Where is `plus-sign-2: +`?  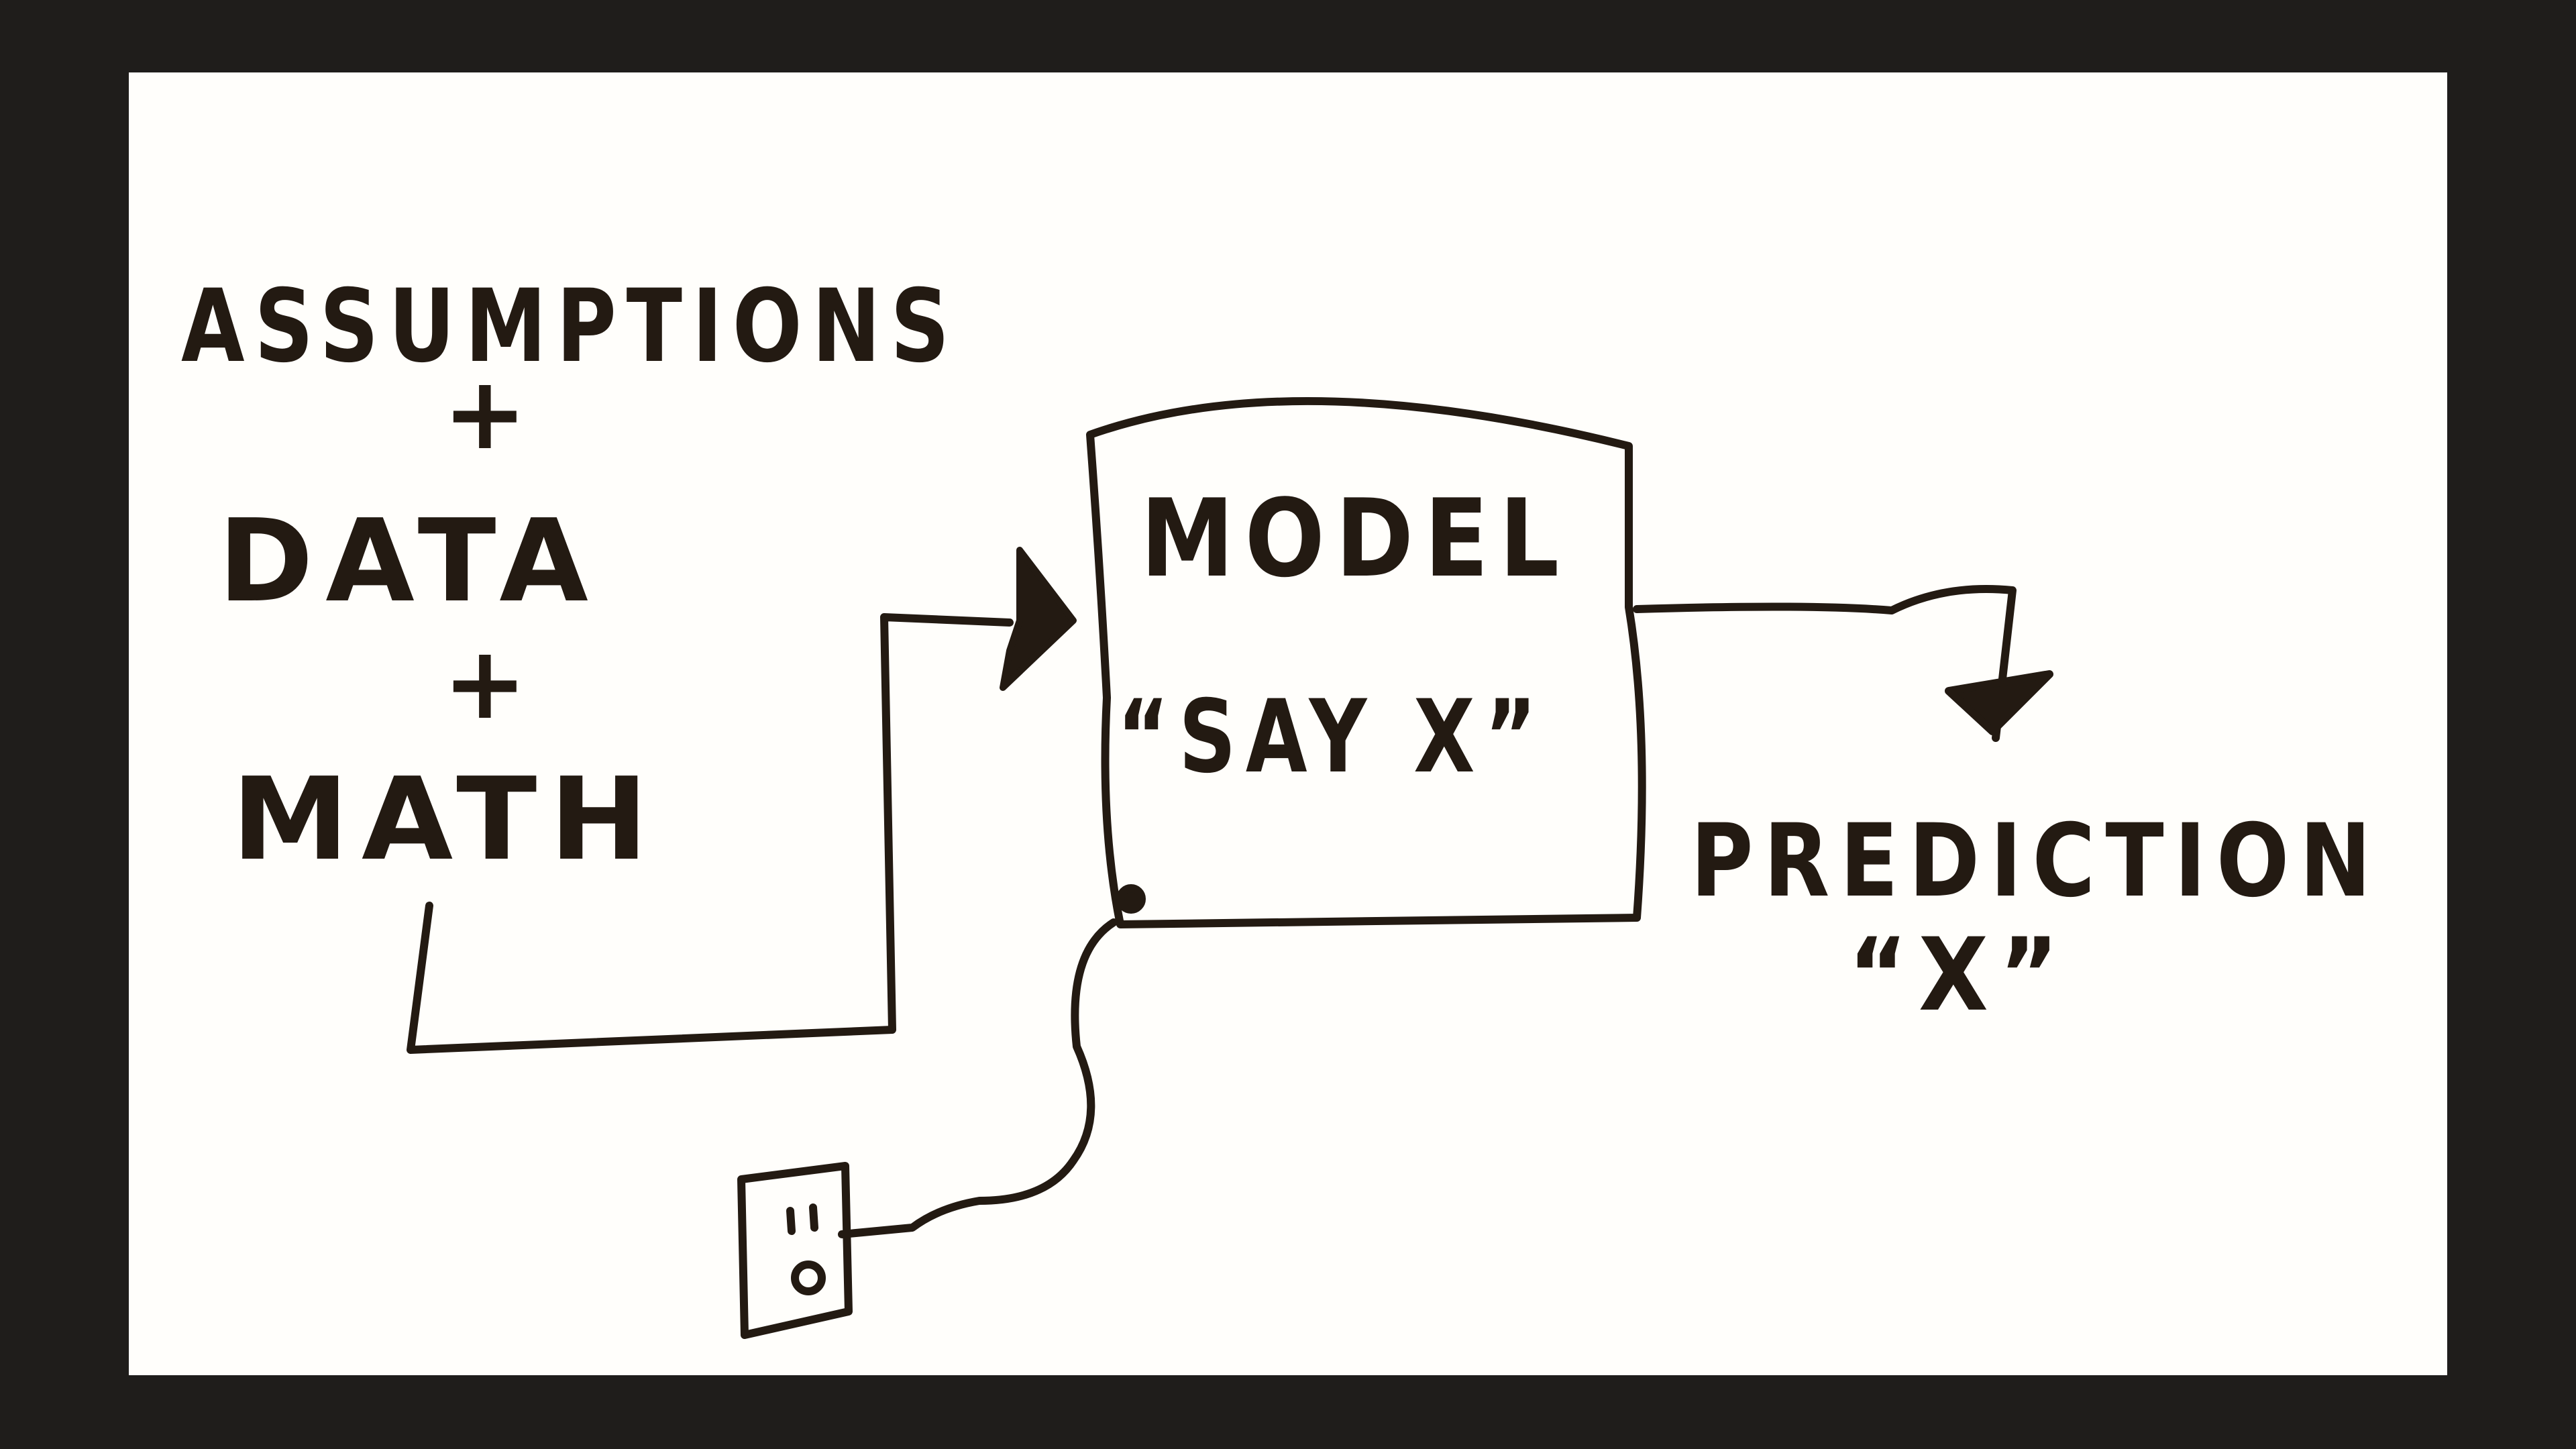 plus-sign-2: + is located at coordinates (491, 683).